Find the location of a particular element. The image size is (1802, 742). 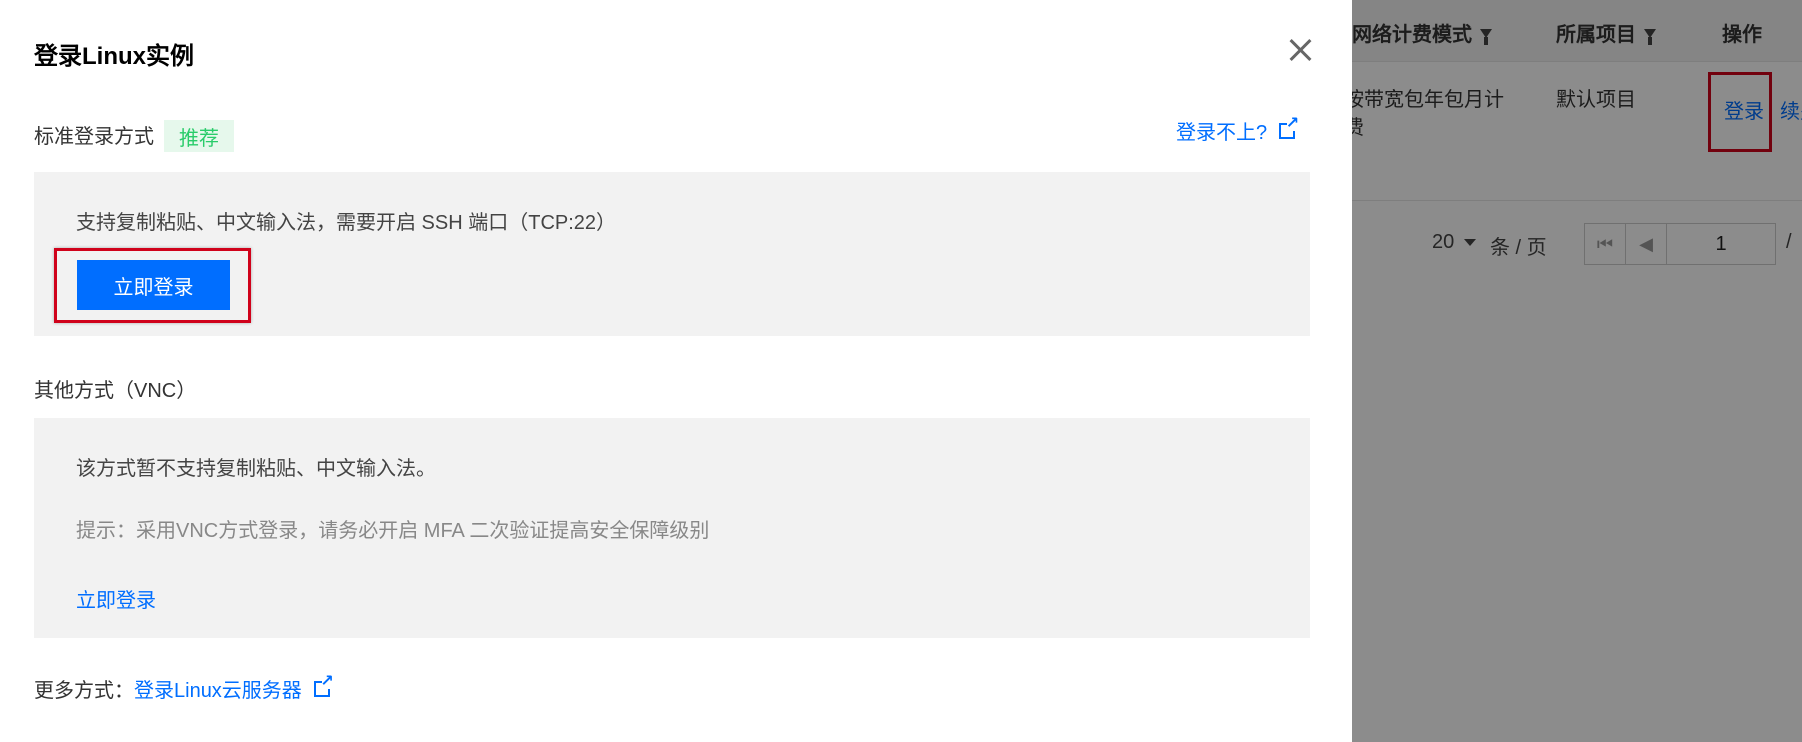

close-icon is located at coordinates (1300, 50).